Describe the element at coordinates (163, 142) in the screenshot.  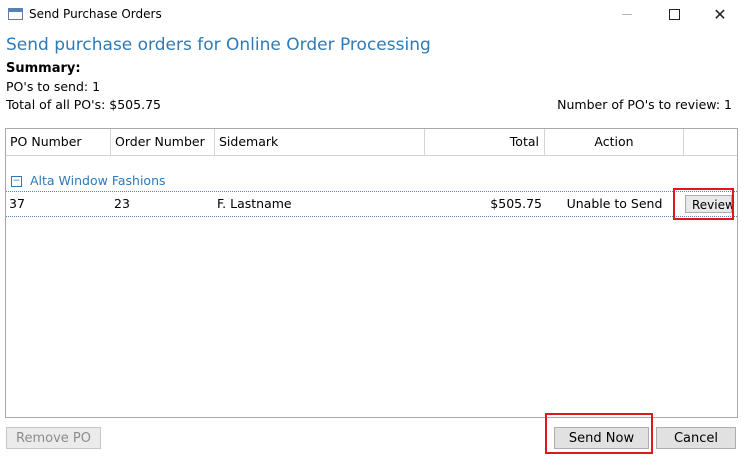
I see `column-header-order-number: Order Number` at that location.